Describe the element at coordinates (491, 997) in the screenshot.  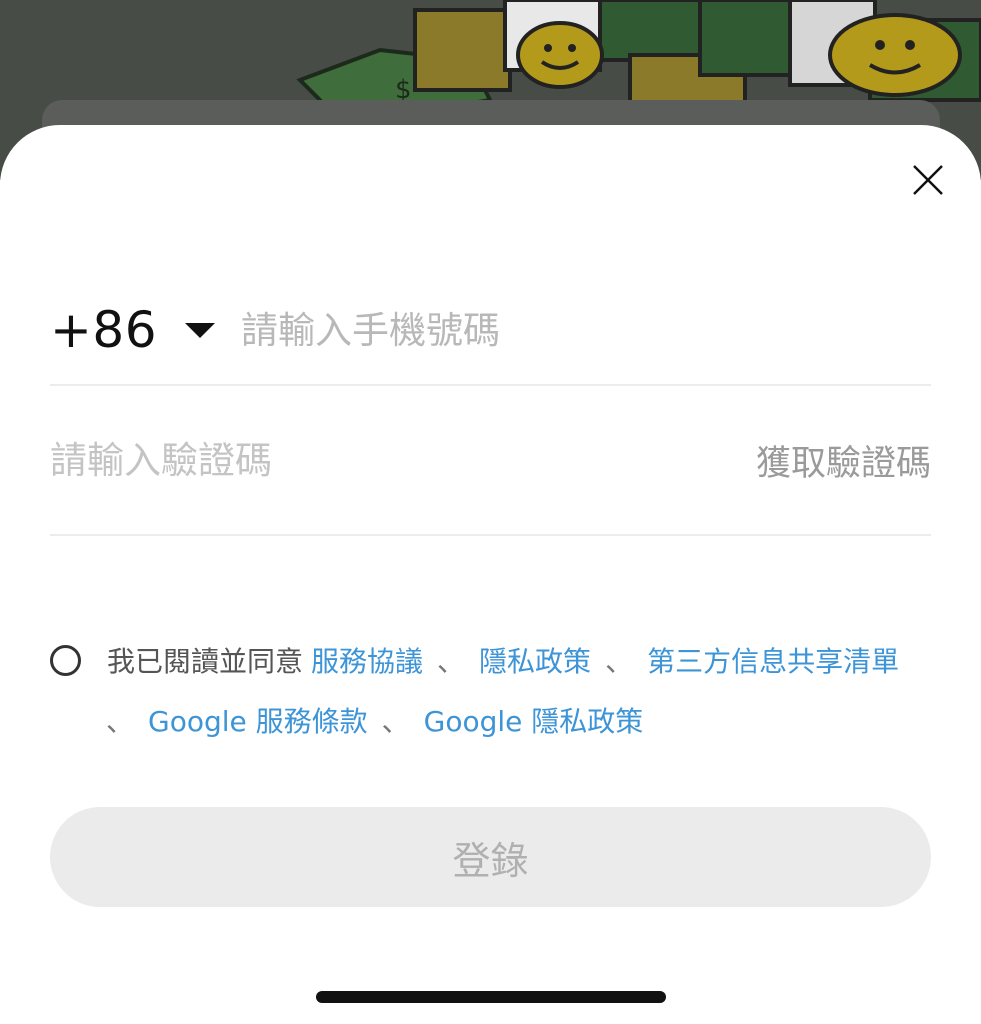
I see `home-indicator` at that location.